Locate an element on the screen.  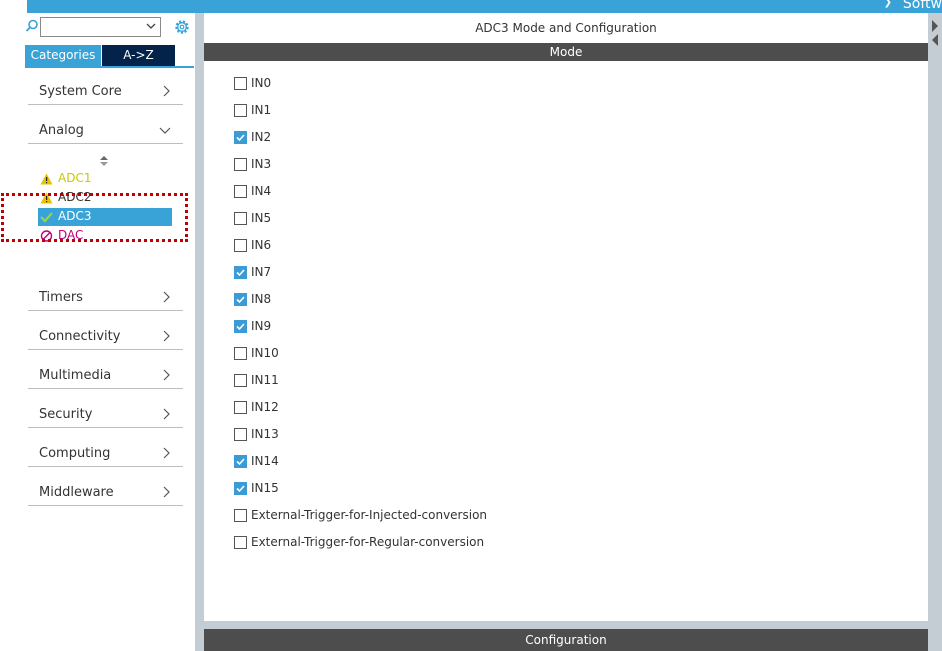
option-label: IN3 is located at coordinates (261, 164).